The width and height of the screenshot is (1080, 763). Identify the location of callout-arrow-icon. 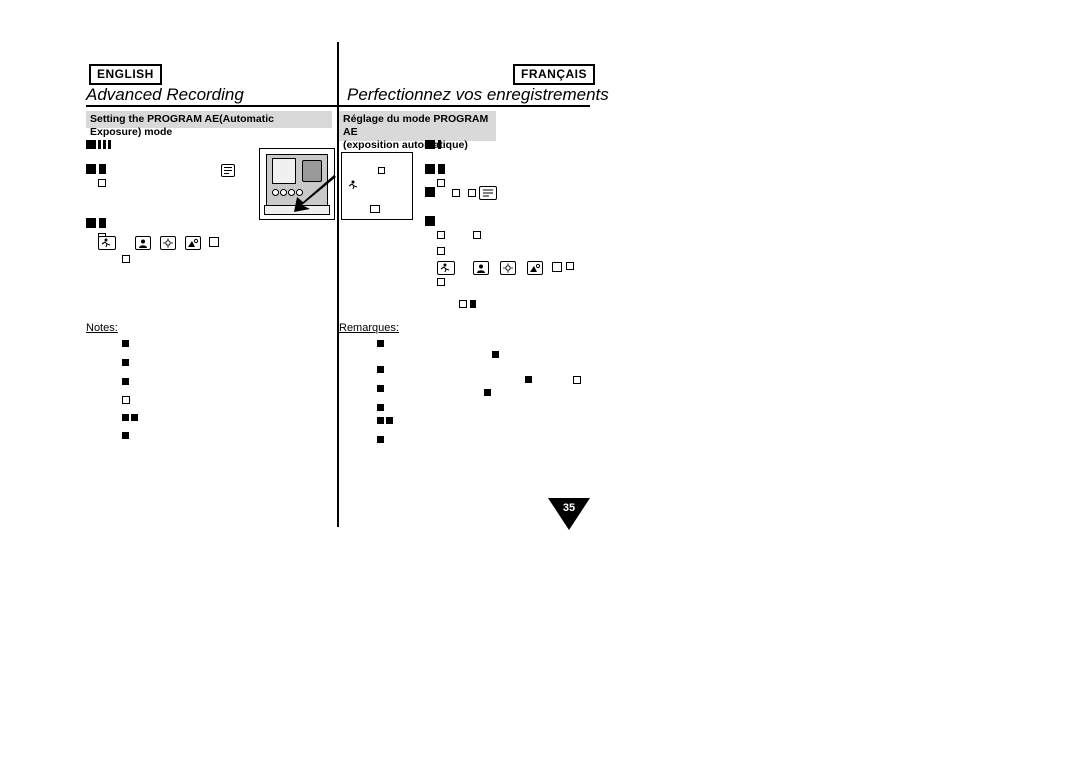
(315, 193).